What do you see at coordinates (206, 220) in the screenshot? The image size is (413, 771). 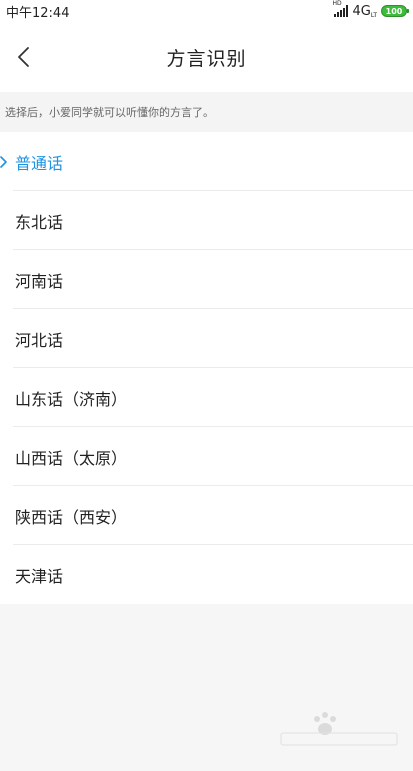 I see `dialect-item: 东北话` at bounding box center [206, 220].